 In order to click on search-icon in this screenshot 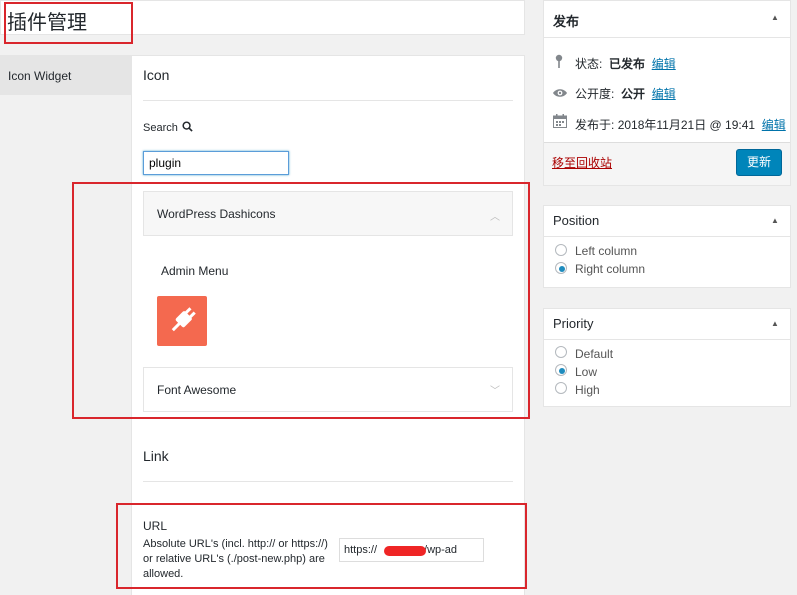, I will do `click(187, 126)`.